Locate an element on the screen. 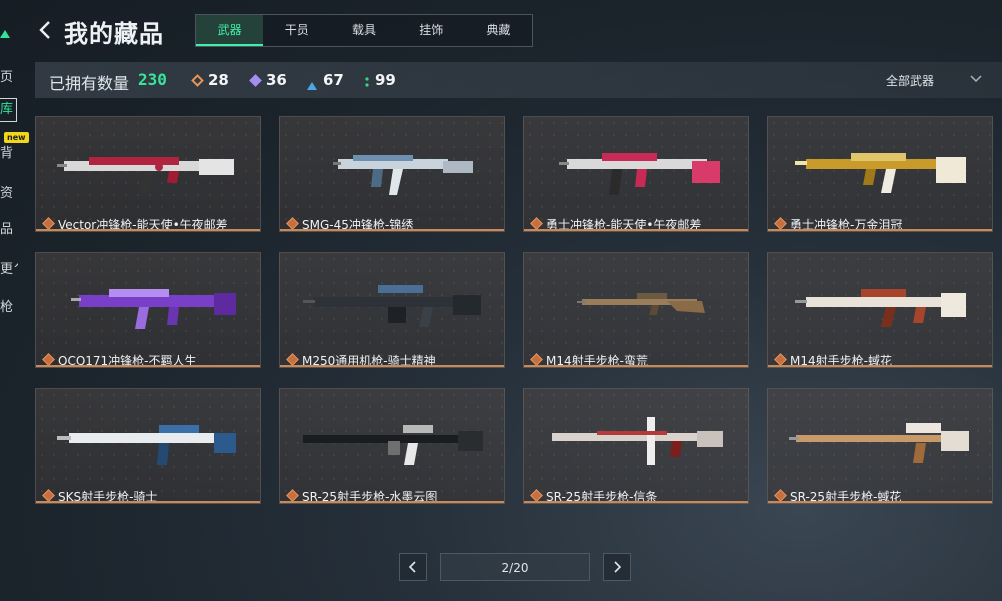 The image size is (1002, 601). weapon-card: SMG-45冲锋枪-锦绣 is located at coordinates (392, 174).